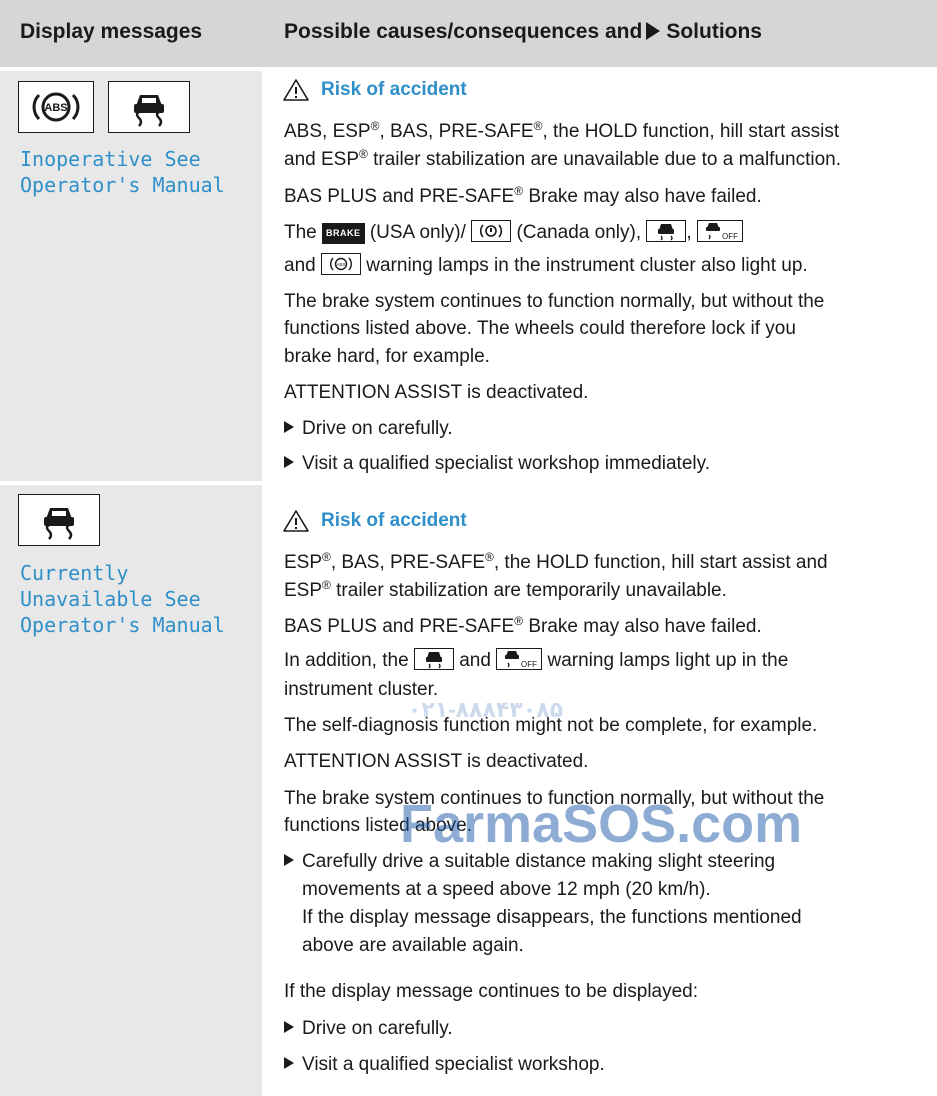 The height and width of the screenshot is (1096, 937). I want to click on row2-paragraph: ATTENTION ASSIST is deactivated., so click(436, 761).